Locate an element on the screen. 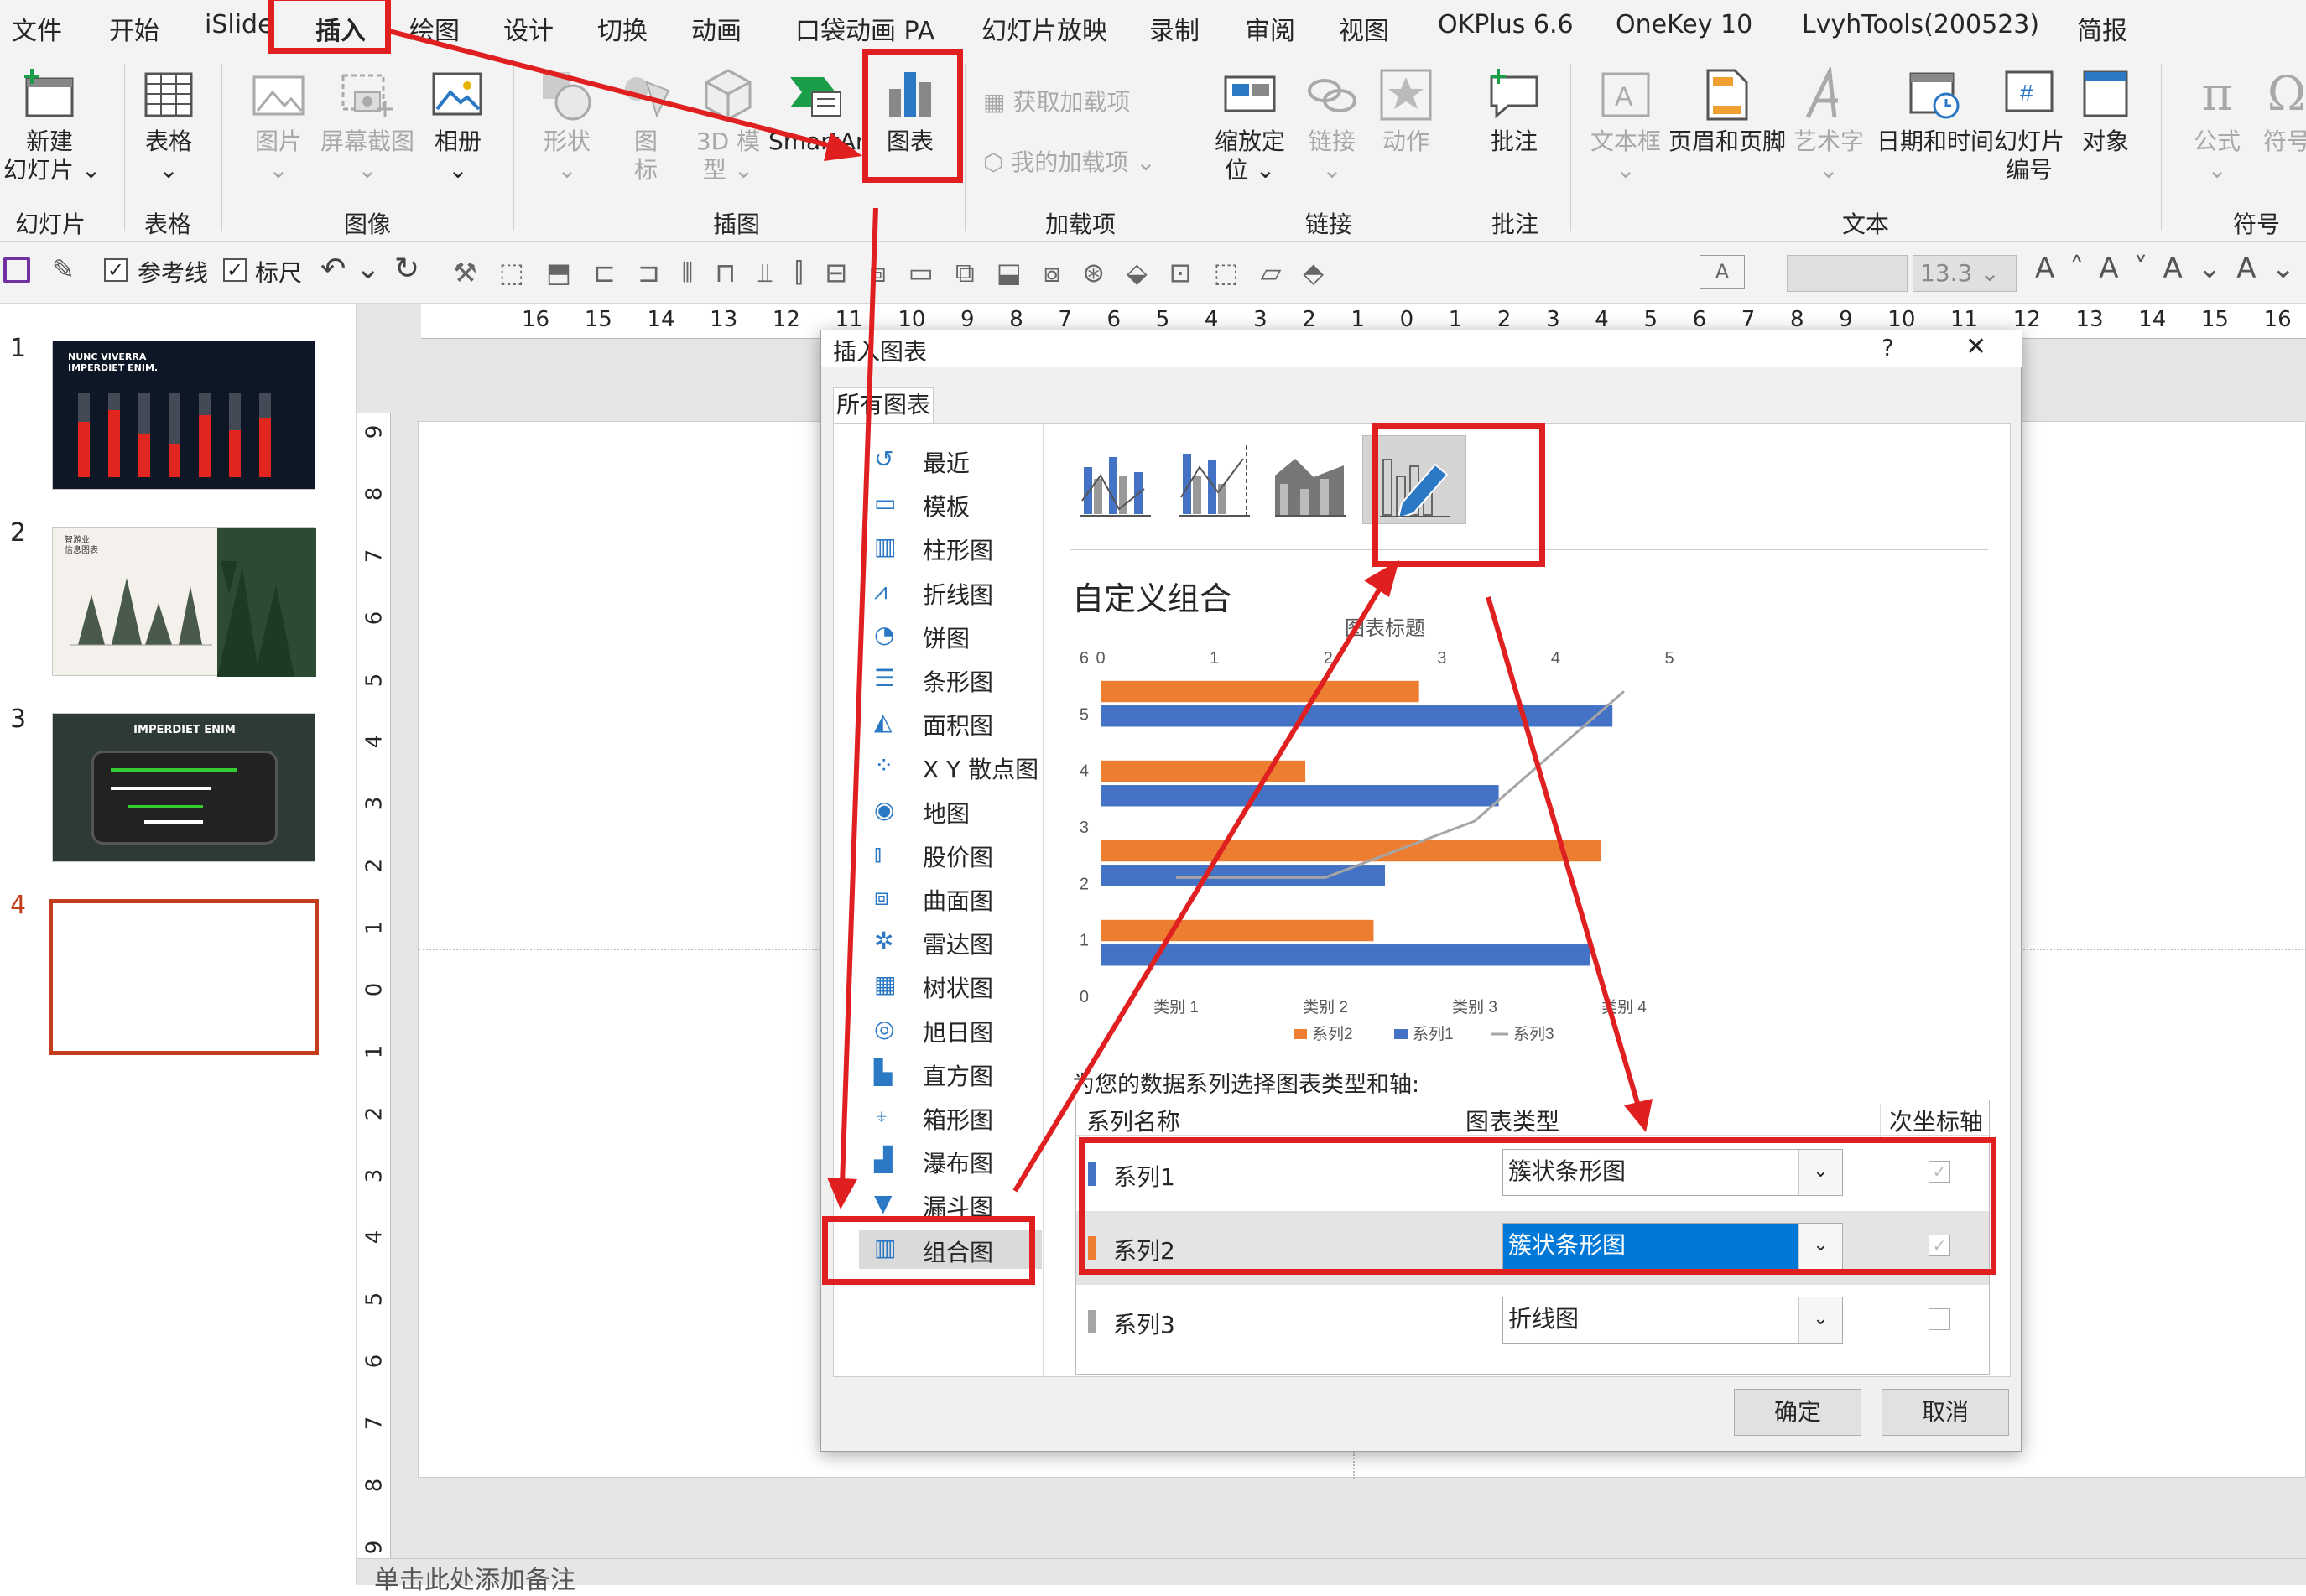 The width and height of the screenshot is (2306, 1596). icons-label: 图 标 is located at coordinates (645, 155).